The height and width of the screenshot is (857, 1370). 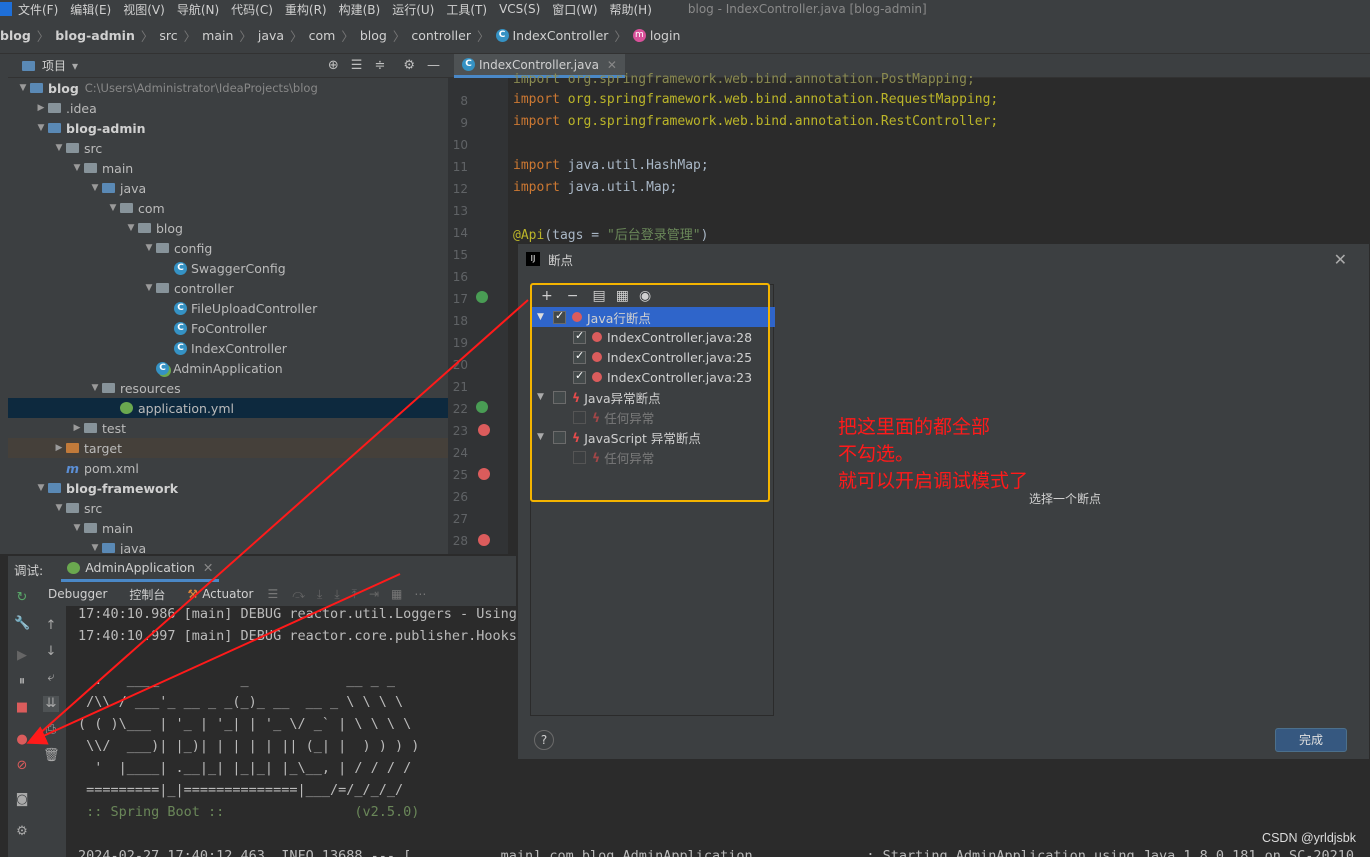 What do you see at coordinates (631, 9) in the screenshot?
I see `menu-help: 帮助(H)` at bounding box center [631, 9].